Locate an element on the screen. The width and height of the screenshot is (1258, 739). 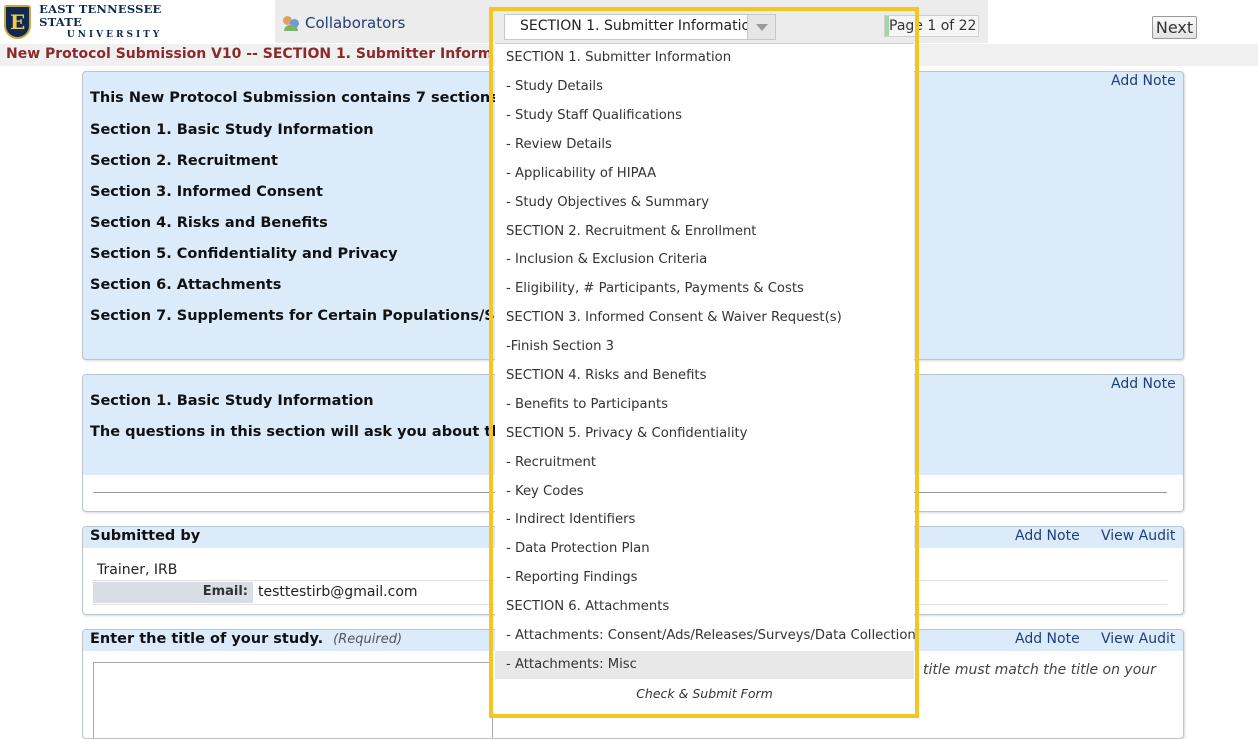
dropdown-option: -Finish Section 3 is located at coordinates (704, 347).